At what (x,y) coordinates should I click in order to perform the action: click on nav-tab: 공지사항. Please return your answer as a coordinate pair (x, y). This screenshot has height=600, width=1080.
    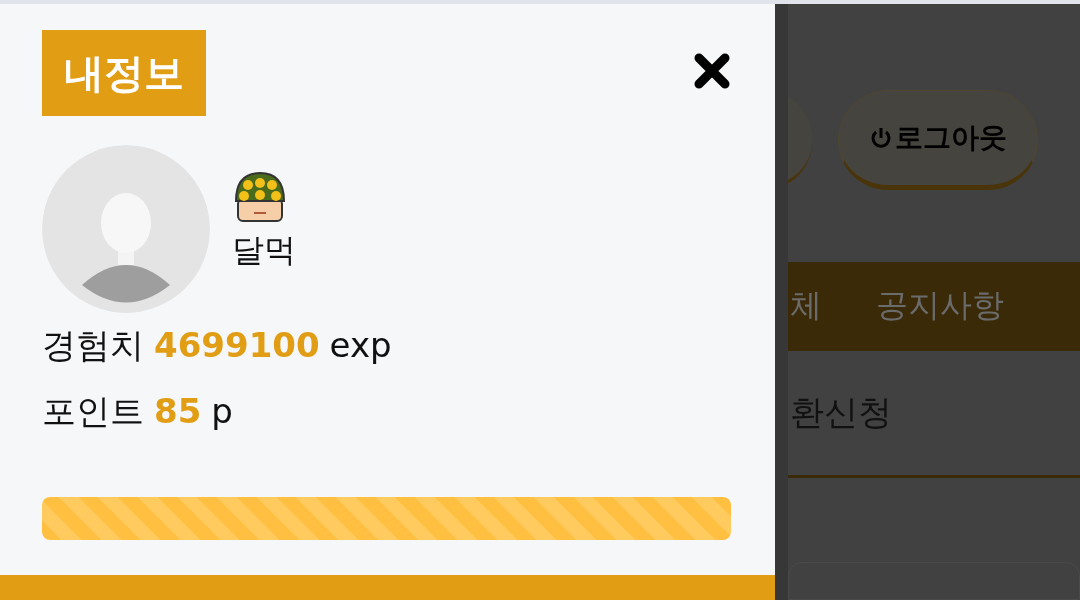
    Looking at the image, I should click on (940, 306).